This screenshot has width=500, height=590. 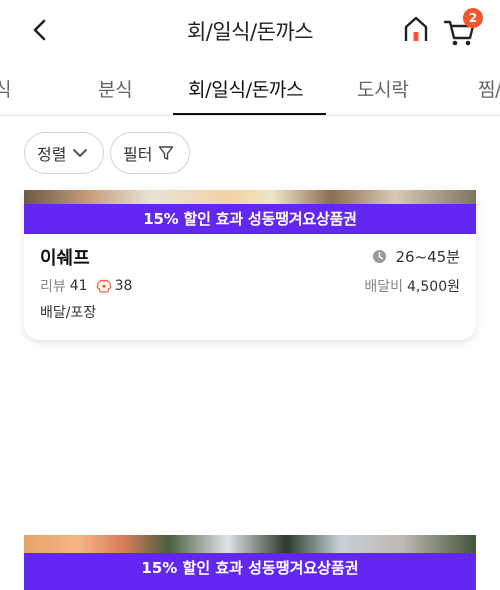 I want to click on category-tabs: 식 분식 회/일식/돈까스 도시락 찜/, so click(x=250, y=89).